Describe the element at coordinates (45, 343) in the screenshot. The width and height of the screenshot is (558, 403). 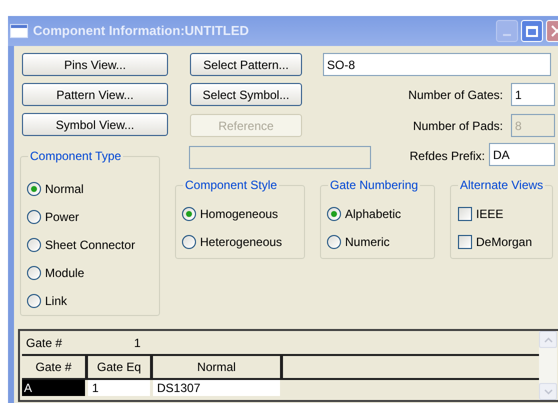
I see `gate-label: Gate #` at that location.